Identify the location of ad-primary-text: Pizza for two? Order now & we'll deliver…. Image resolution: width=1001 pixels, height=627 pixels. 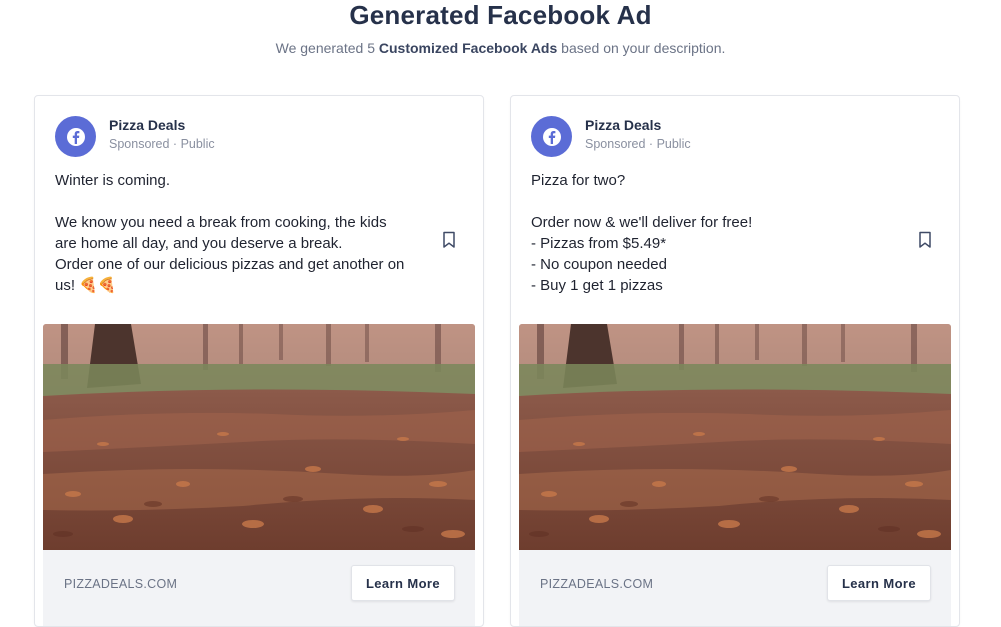
(642, 233).